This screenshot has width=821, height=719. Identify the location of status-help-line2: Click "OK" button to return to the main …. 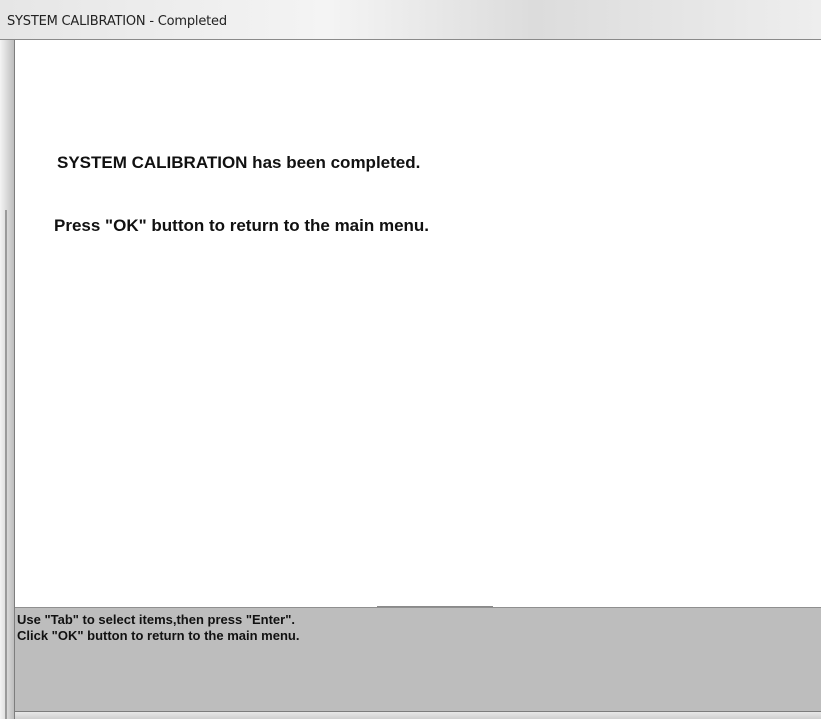
(158, 635).